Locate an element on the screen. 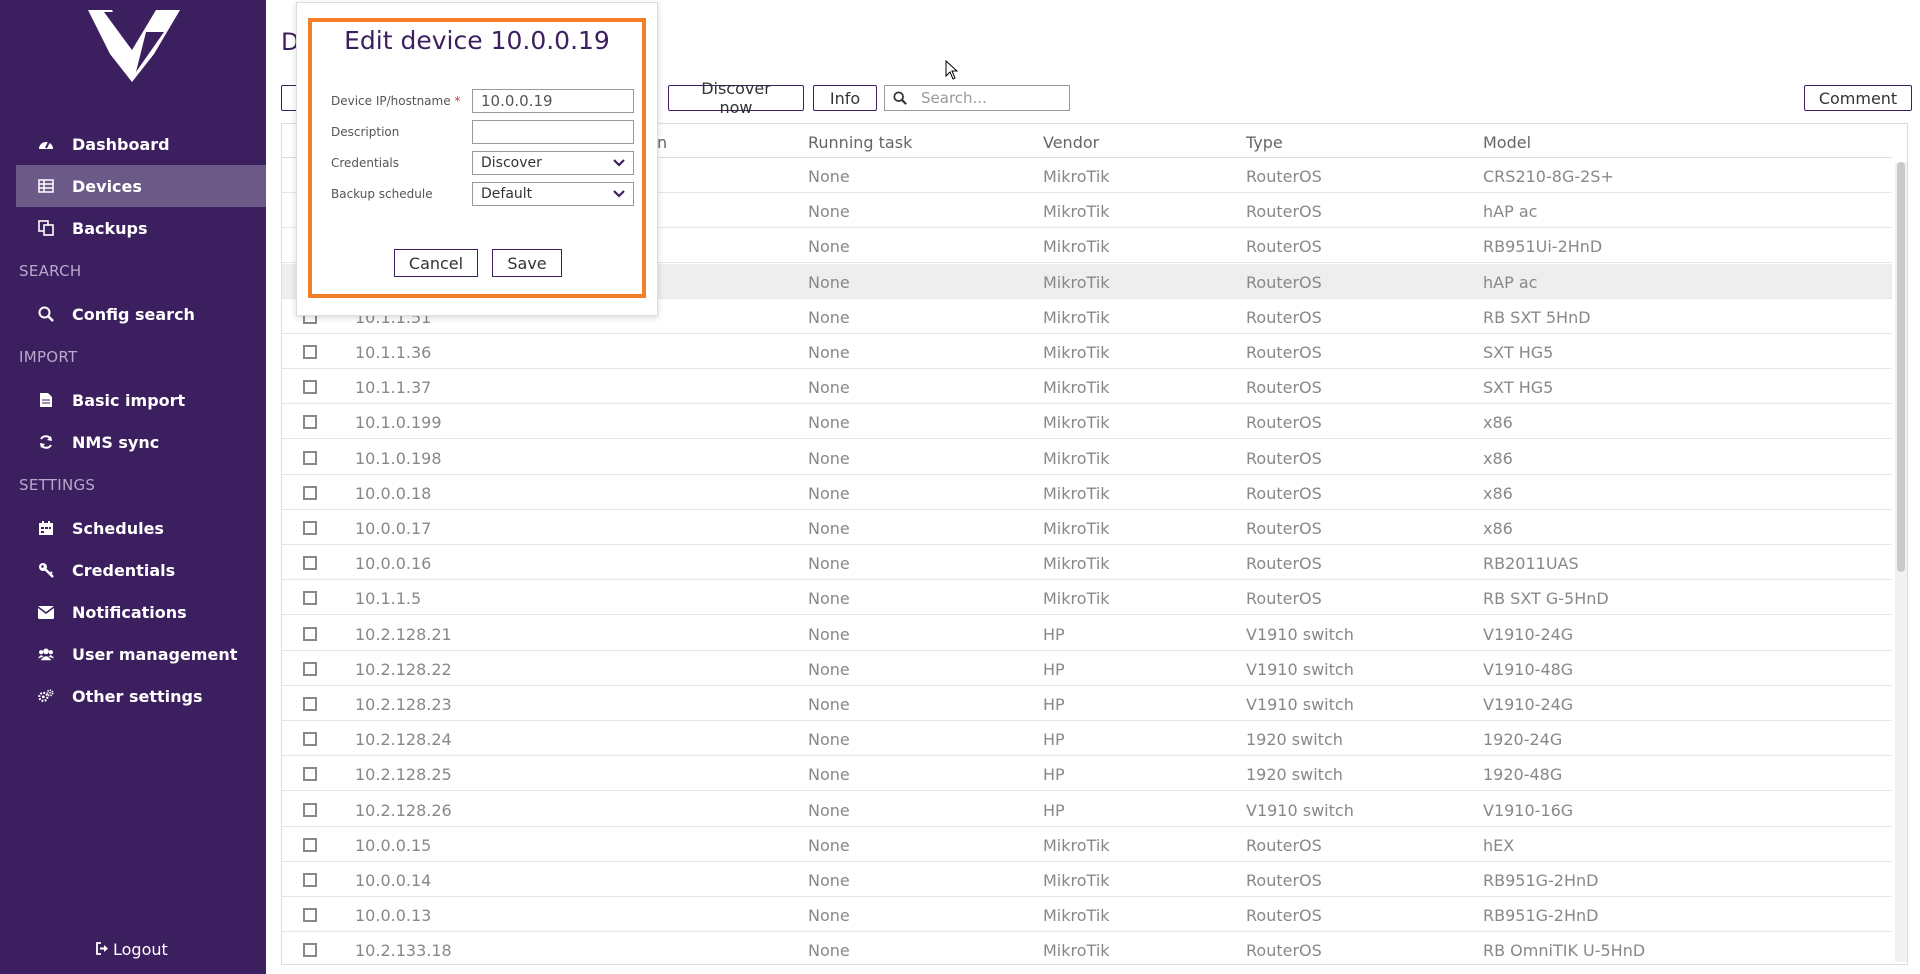  table-scrollbar is located at coordinates (1901, 562).